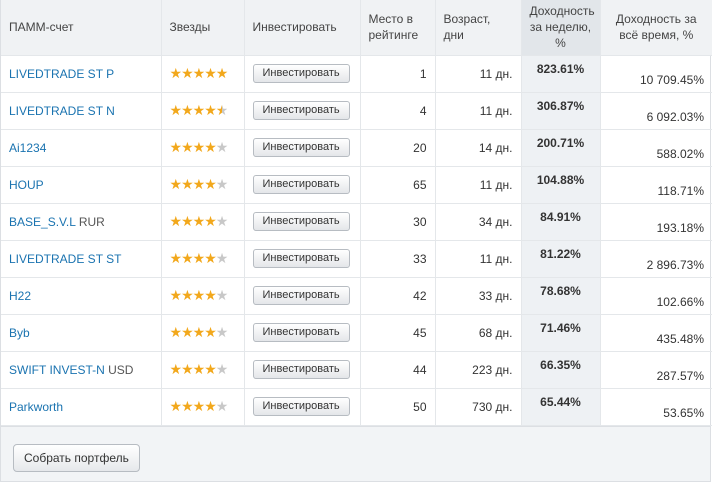 The width and height of the screenshot is (715, 482). What do you see at coordinates (398, 259) in the screenshot?
I see `rank-cell: 33` at bounding box center [398, 259].